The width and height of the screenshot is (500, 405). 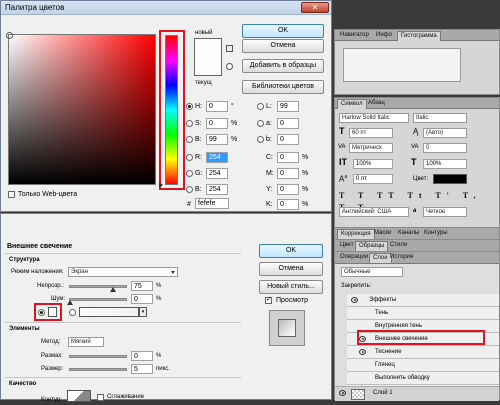 What do you see at coordinates (283, 87) in the screenshot?
I see `color-libraries-button: Библиотеки цветов` at bounding box center [283, 87].